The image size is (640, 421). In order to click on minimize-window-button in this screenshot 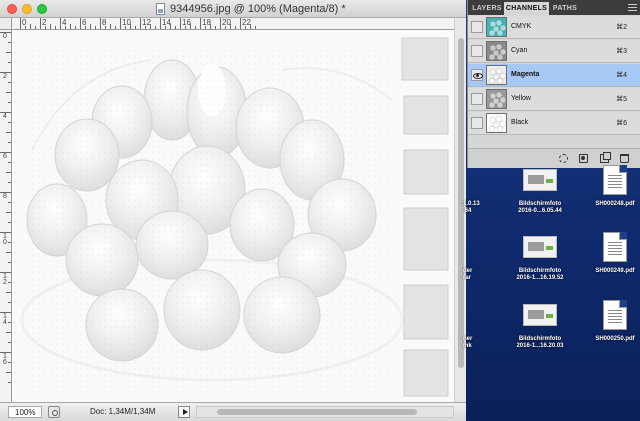, I will do `click(27, 9)`.